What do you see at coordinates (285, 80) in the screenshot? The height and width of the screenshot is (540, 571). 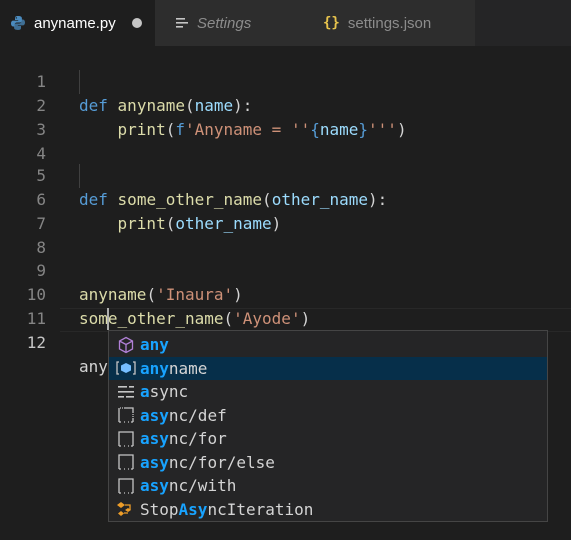 I see `code-line: 1 def anyname(name):` at bounding box center [285, 80].